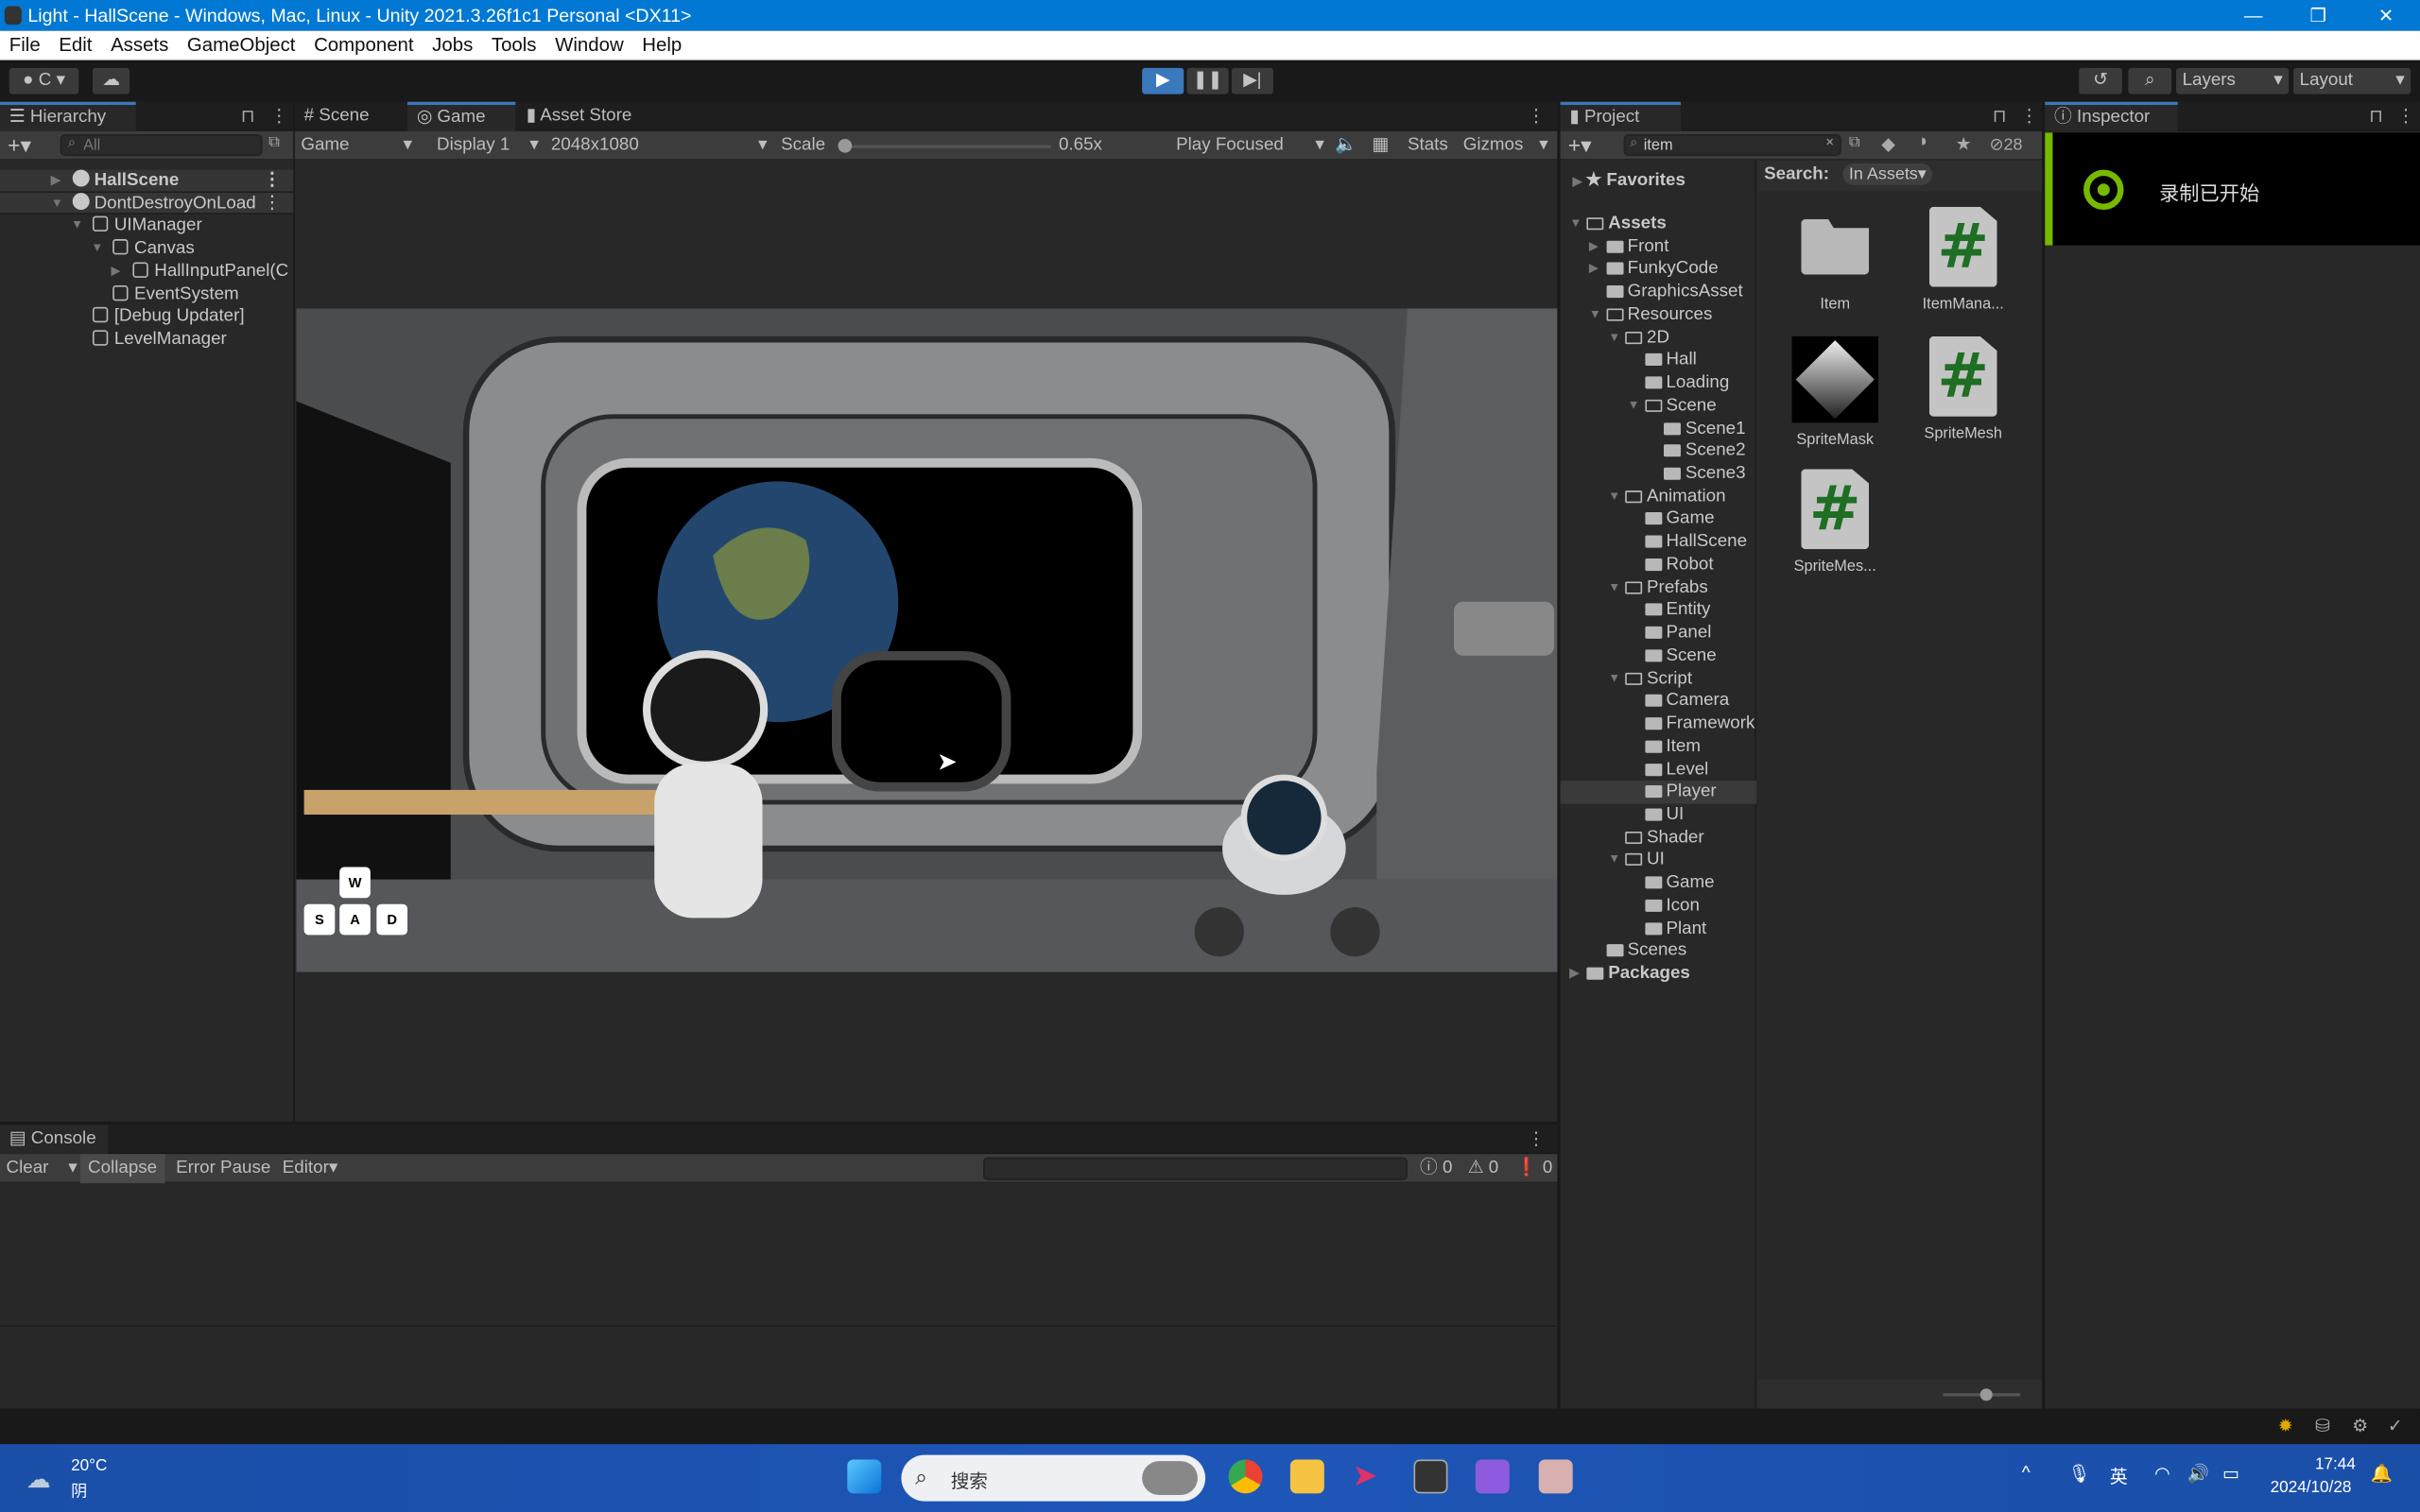 Image resolution: width=2420 pixels, height=1512 pixels. Describe the element at coordinates (1580, 145) in the screenshot. I see `create-button: +▾` at that location.